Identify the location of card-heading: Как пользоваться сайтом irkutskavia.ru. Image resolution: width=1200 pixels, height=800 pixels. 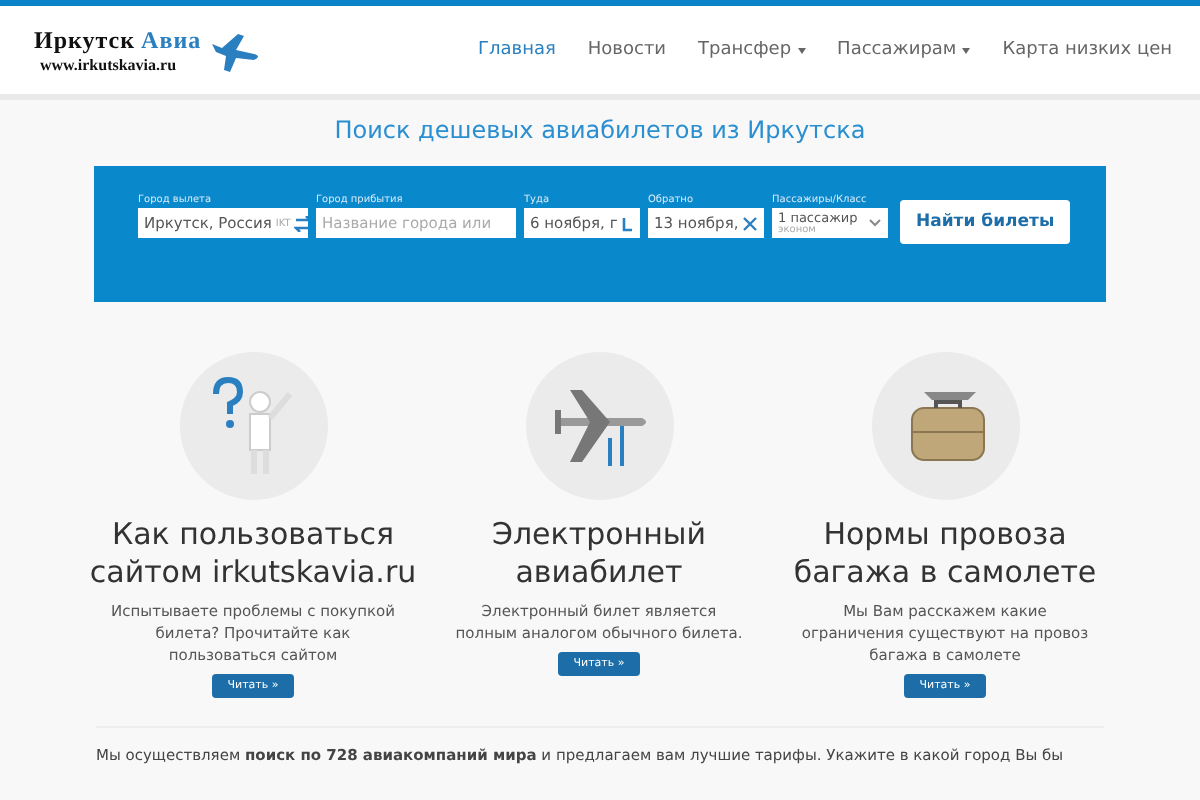
(253, 554).